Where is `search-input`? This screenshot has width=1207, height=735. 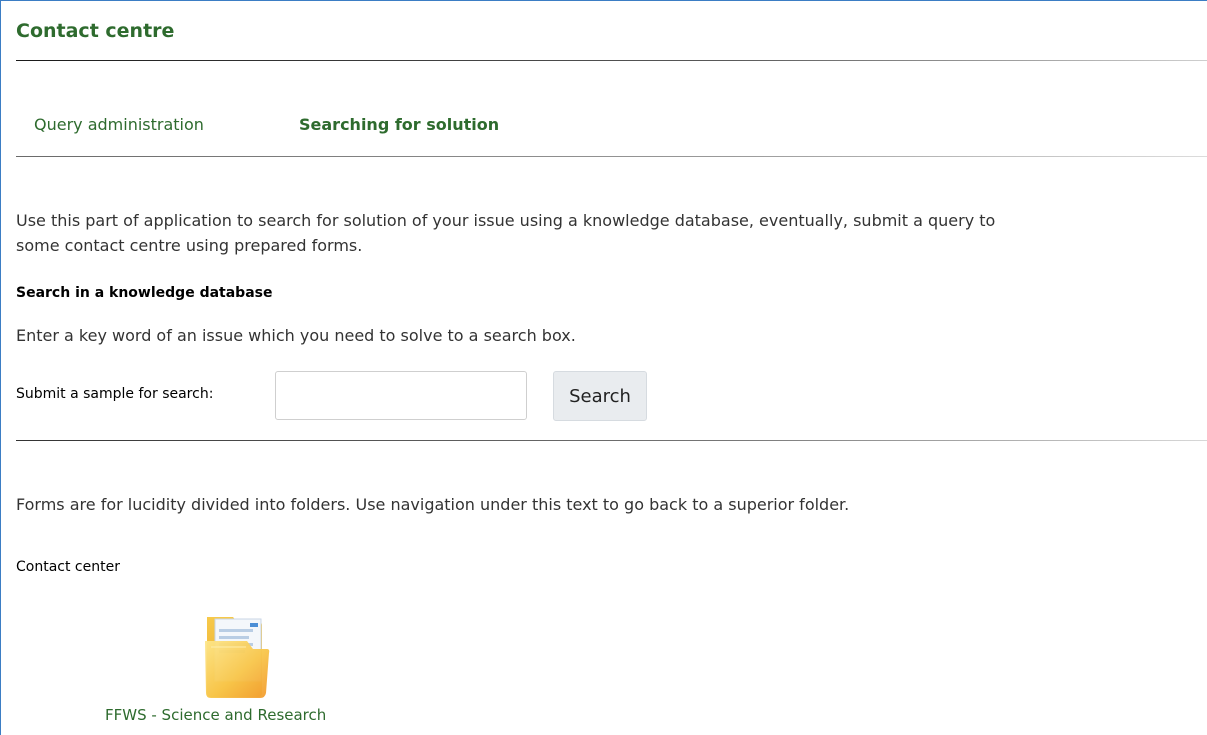 search-input is located at coordinates (401, 395).